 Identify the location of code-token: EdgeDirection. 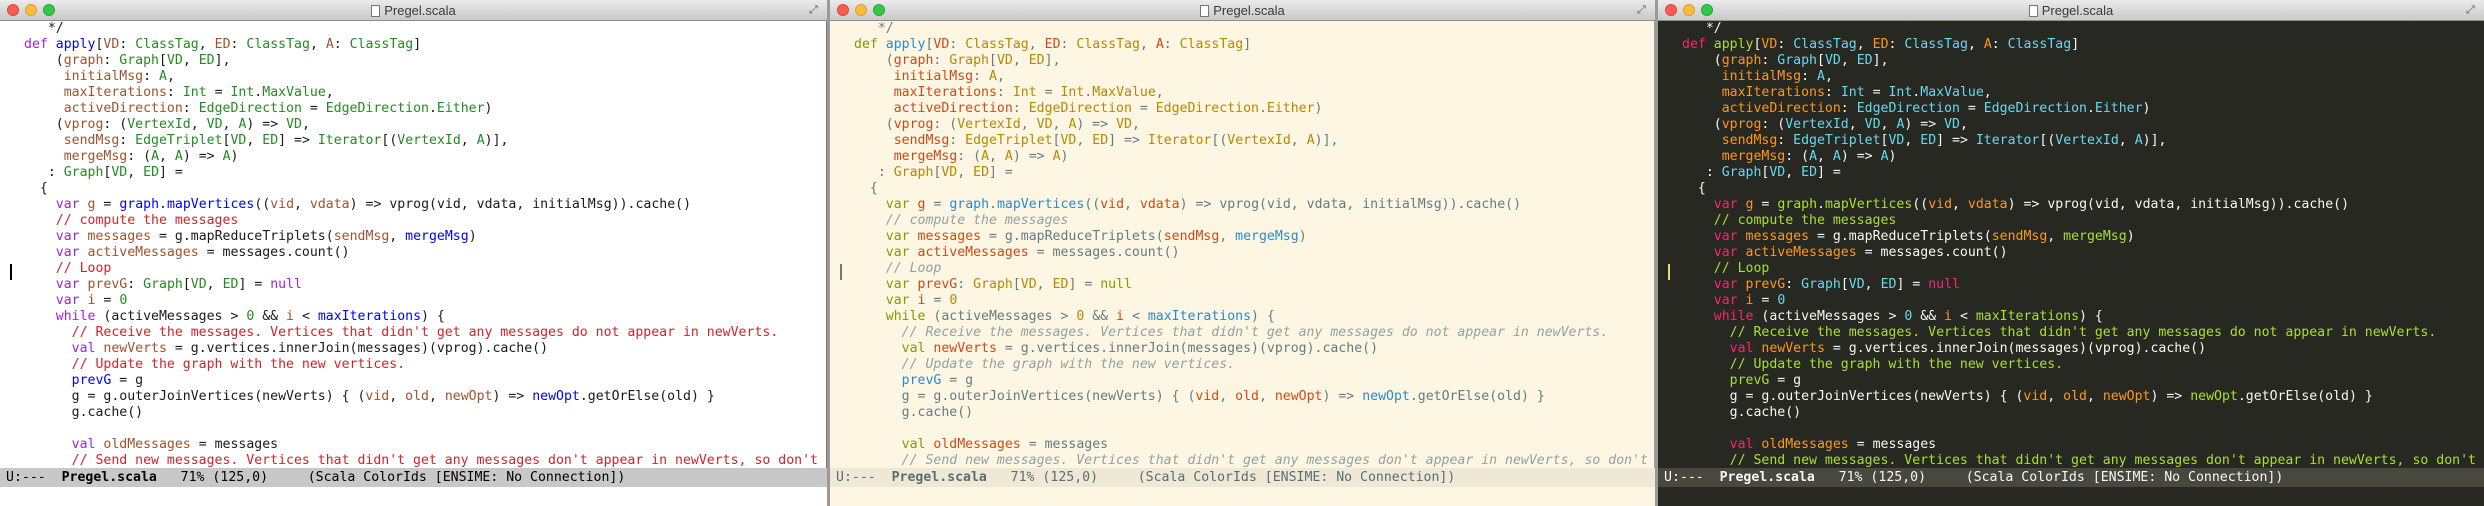
(2035, 108).